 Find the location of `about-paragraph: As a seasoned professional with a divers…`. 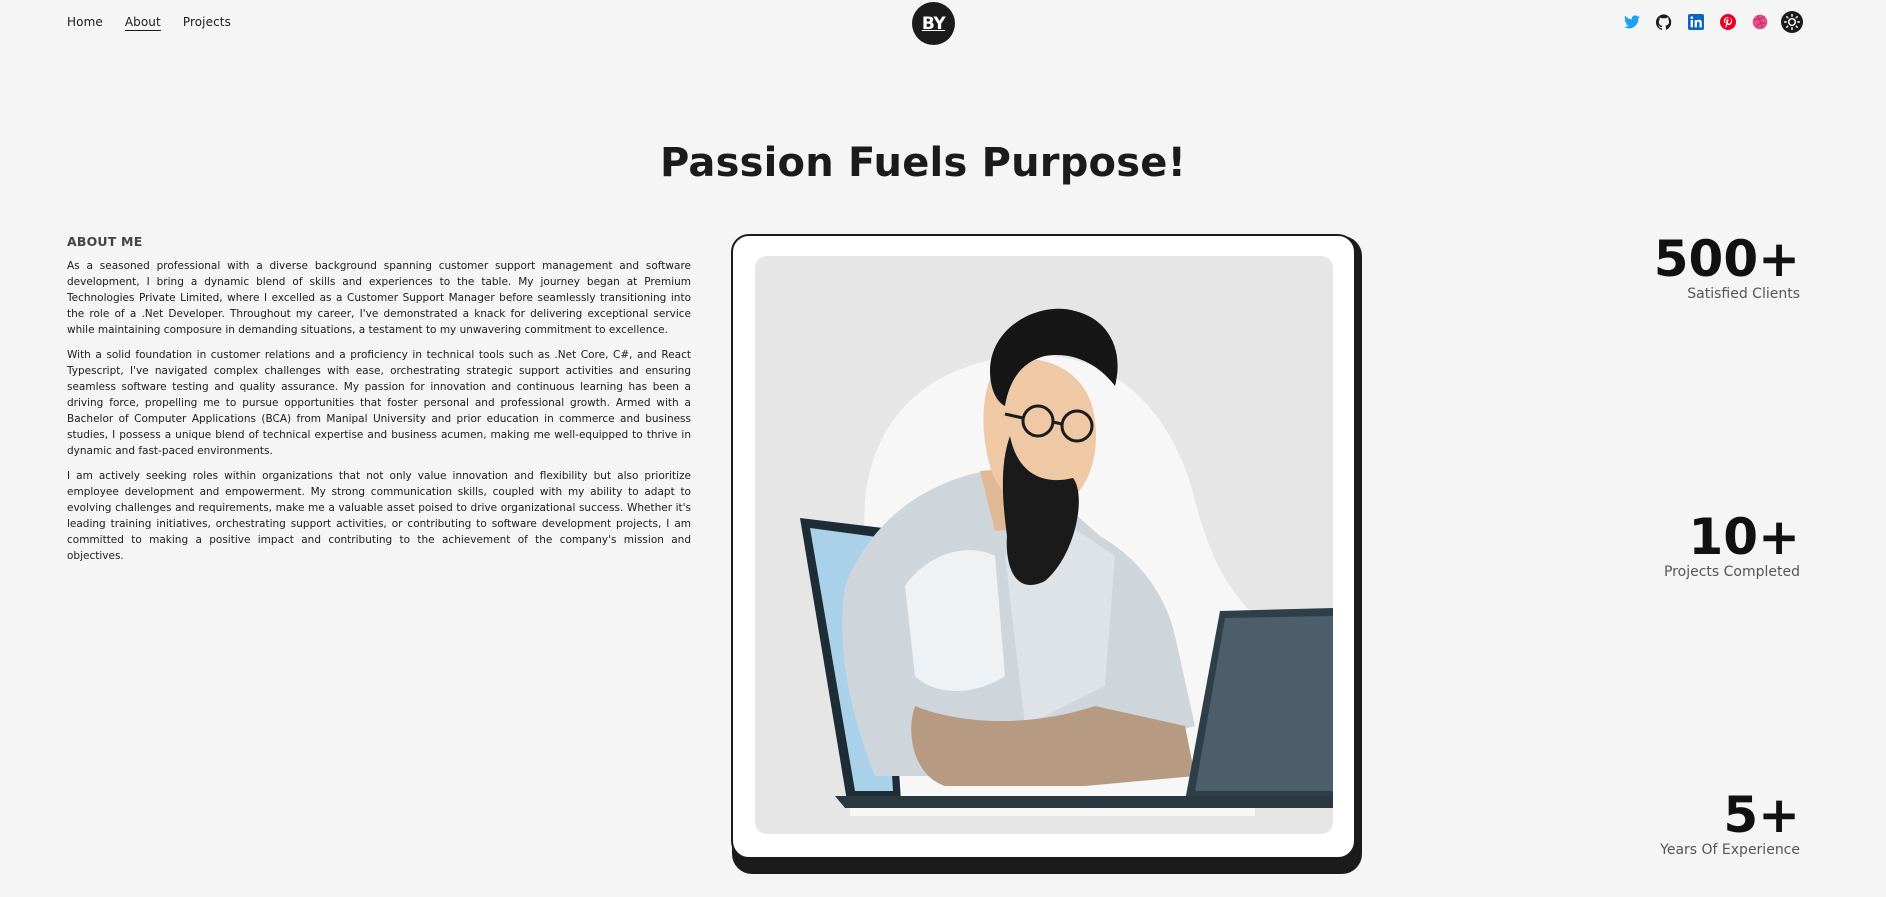

about-paragraph: As a seasoned professional with a divers… is located at coordinates (379, 298).